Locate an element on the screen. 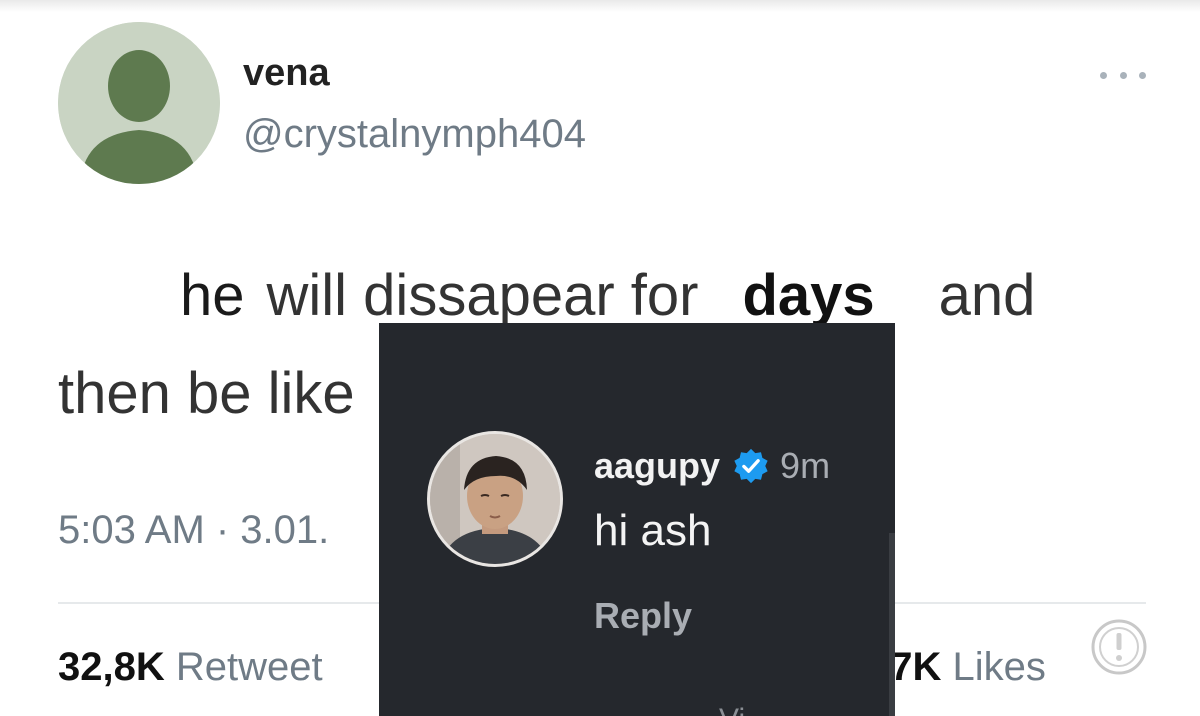 The image size is (1200, 716). display-name: vena is located at coordinates (286, 73).